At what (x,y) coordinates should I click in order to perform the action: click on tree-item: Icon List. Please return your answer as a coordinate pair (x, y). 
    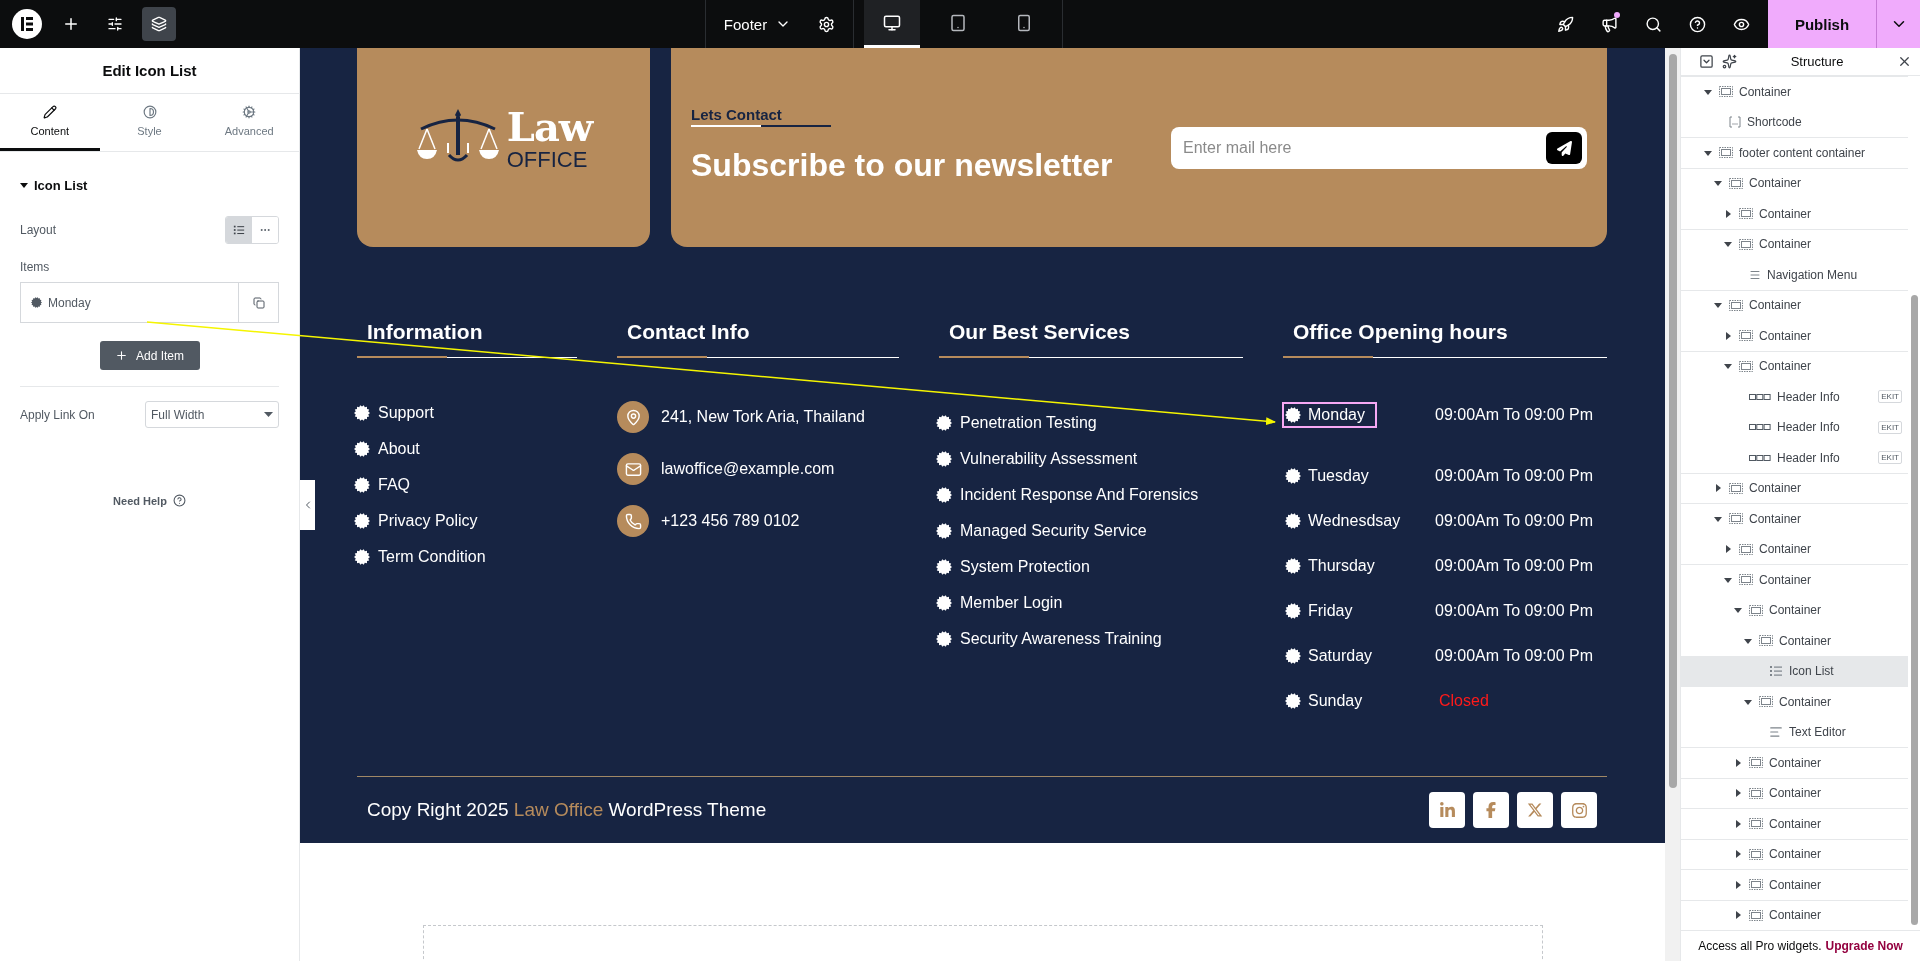
    Looking at the image, I should click on (1794, 670).